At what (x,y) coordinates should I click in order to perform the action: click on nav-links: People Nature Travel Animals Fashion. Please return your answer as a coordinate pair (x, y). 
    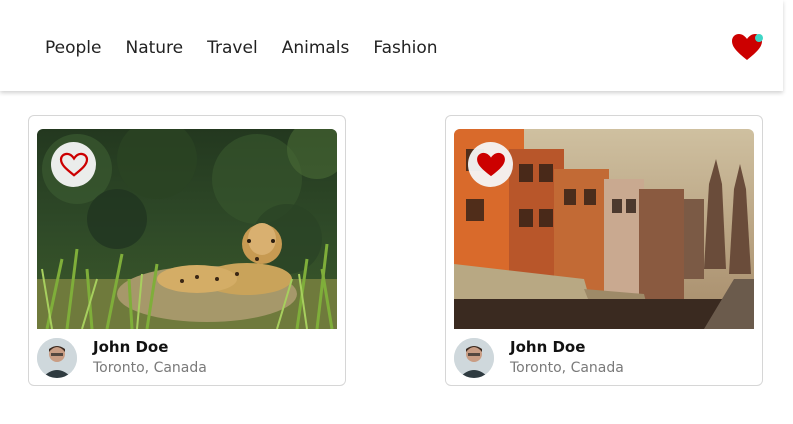
    Looking at the image, I should click on (253, 48).